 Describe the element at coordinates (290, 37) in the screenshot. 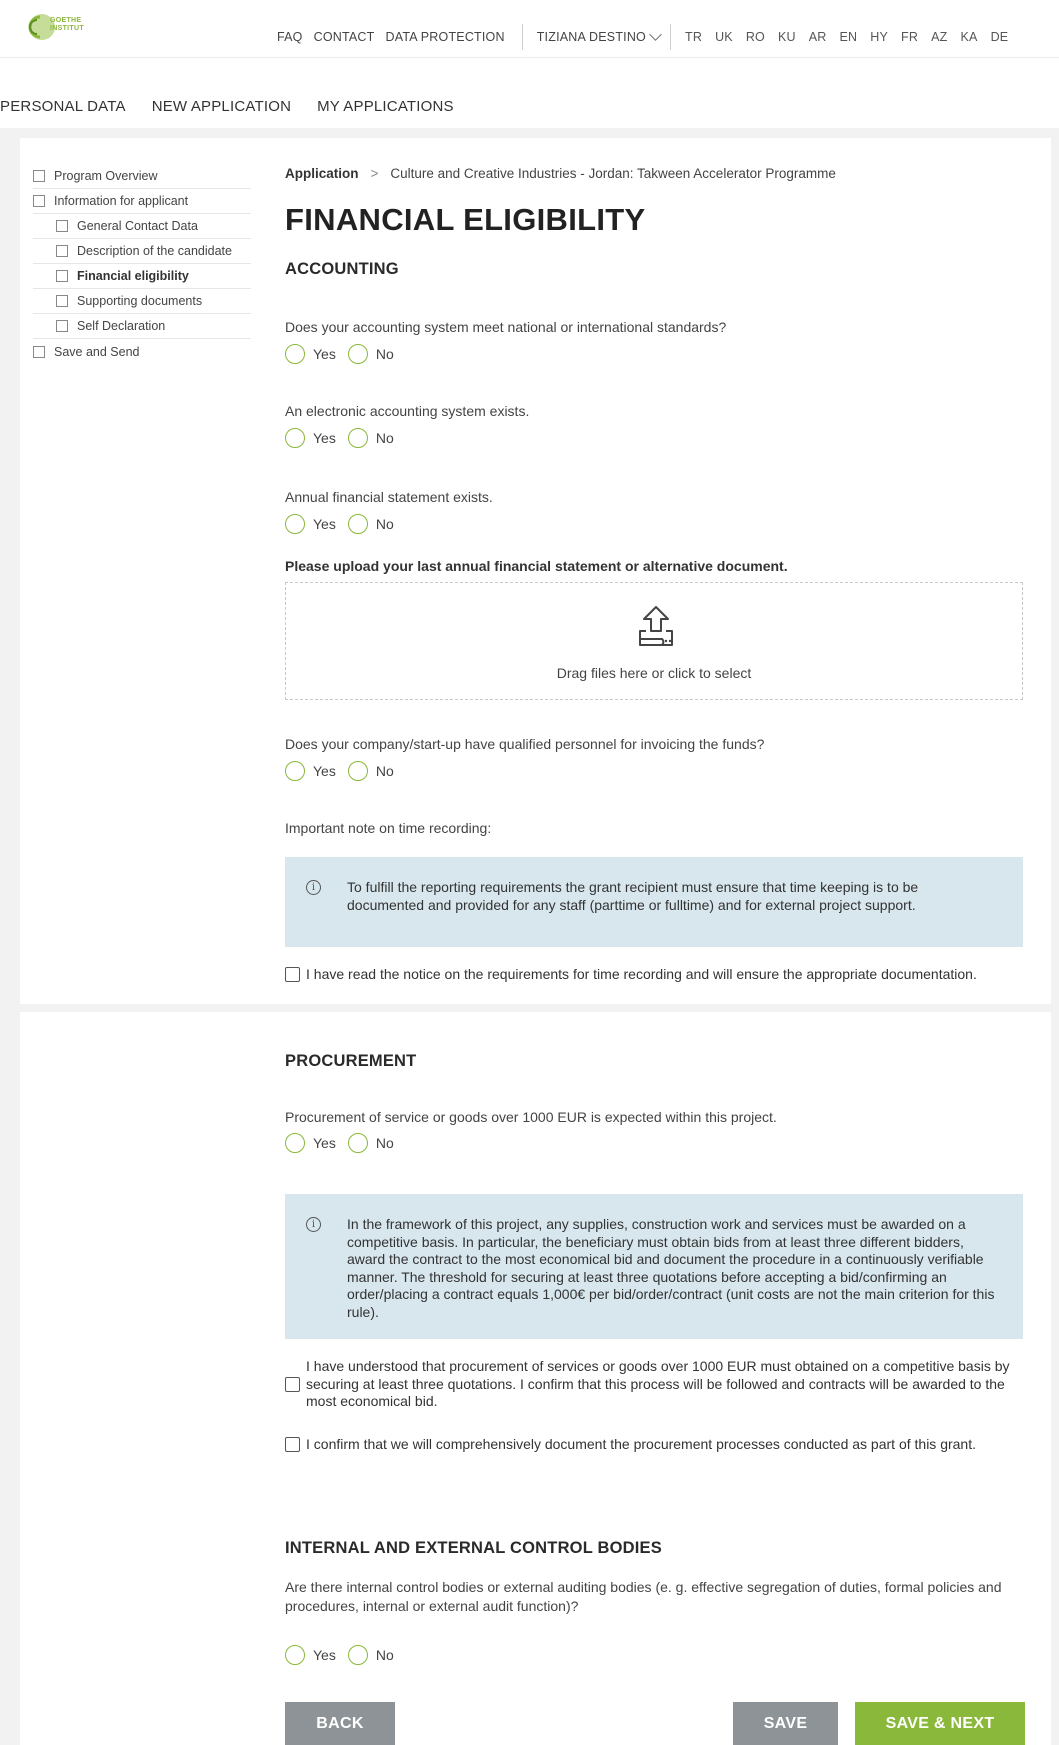

I see `faq-link: FAQ` at that location.